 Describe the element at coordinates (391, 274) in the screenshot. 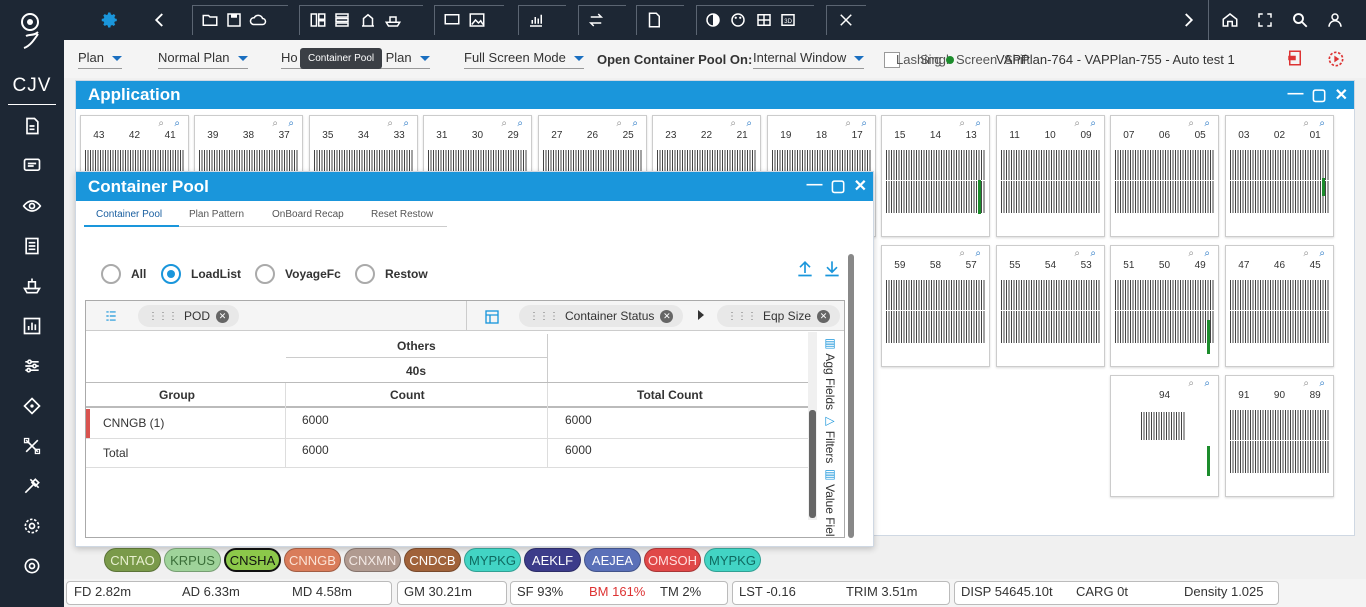

I see `radio-restow: Restow` at that location.